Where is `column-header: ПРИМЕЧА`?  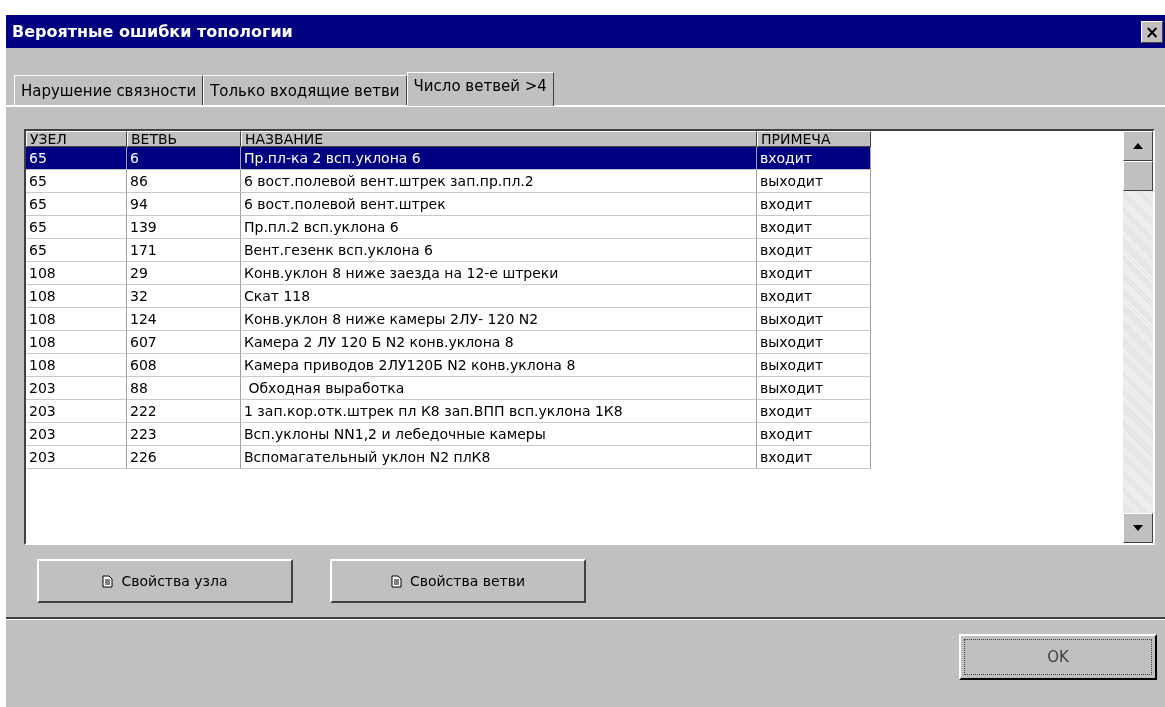 column-header: ПРИМЕЧА is located at coordinates (814, 139).